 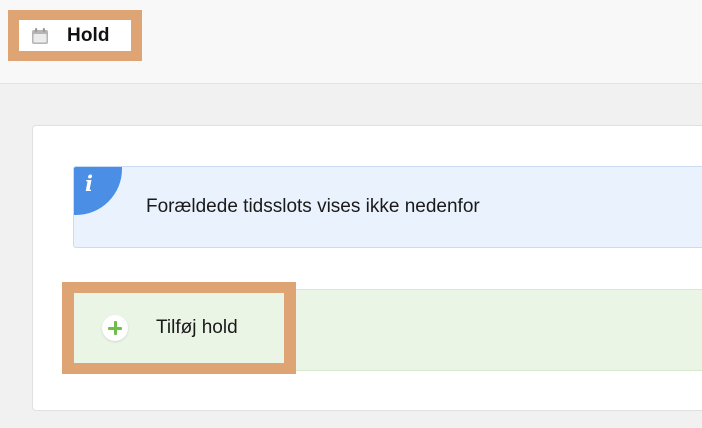 I want to click on info-message: Forældede tidsslots vises ikke nedenfor, so click(x=313, y=206).